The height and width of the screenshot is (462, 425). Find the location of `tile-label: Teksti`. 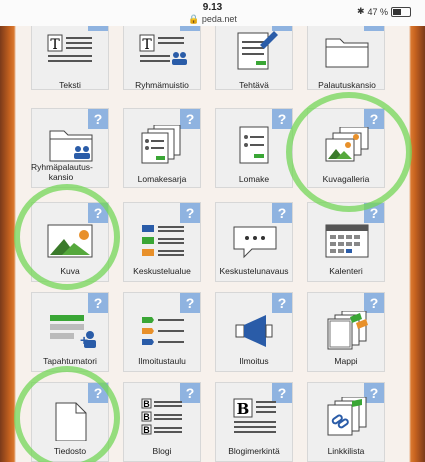

tile-label: Teksti is located at coordinates (70, 85).